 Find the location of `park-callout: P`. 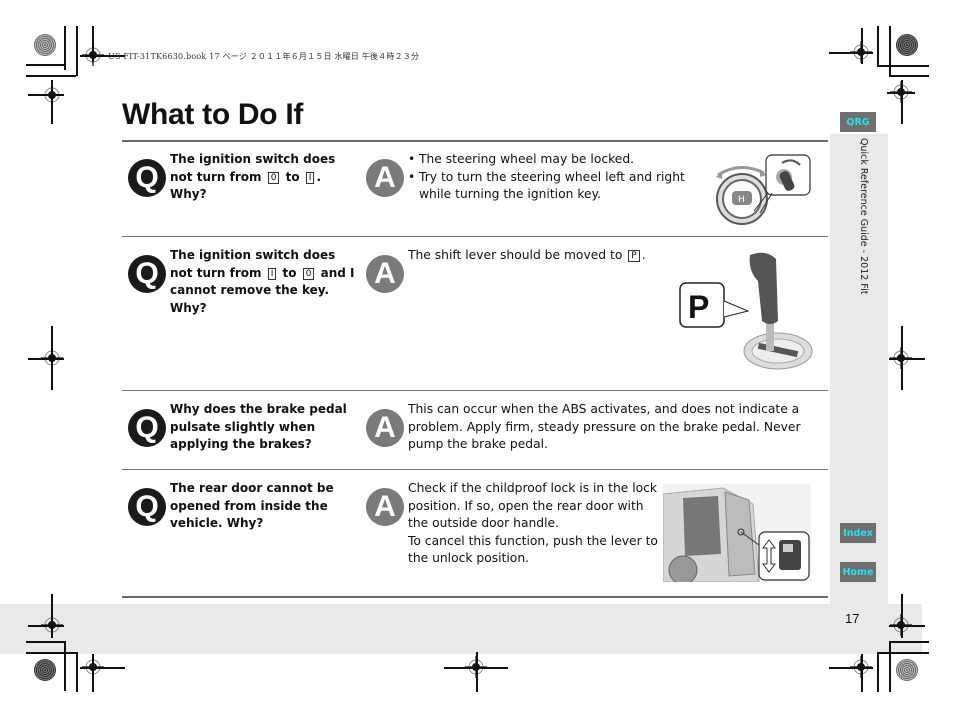

park-callout: P is located at coordinates (698, 307).